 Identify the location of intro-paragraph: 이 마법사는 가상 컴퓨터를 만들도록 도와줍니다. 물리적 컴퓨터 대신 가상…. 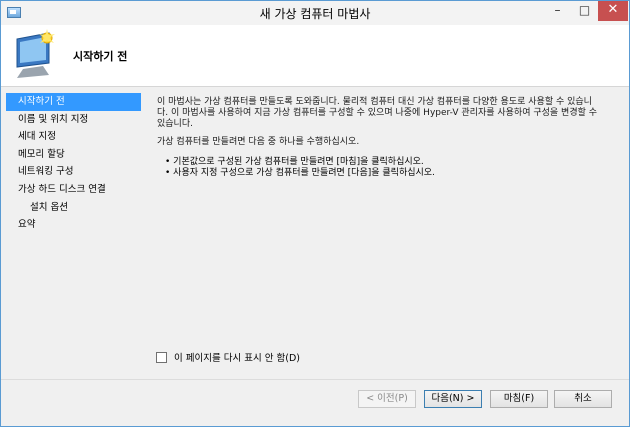
(387, 113).